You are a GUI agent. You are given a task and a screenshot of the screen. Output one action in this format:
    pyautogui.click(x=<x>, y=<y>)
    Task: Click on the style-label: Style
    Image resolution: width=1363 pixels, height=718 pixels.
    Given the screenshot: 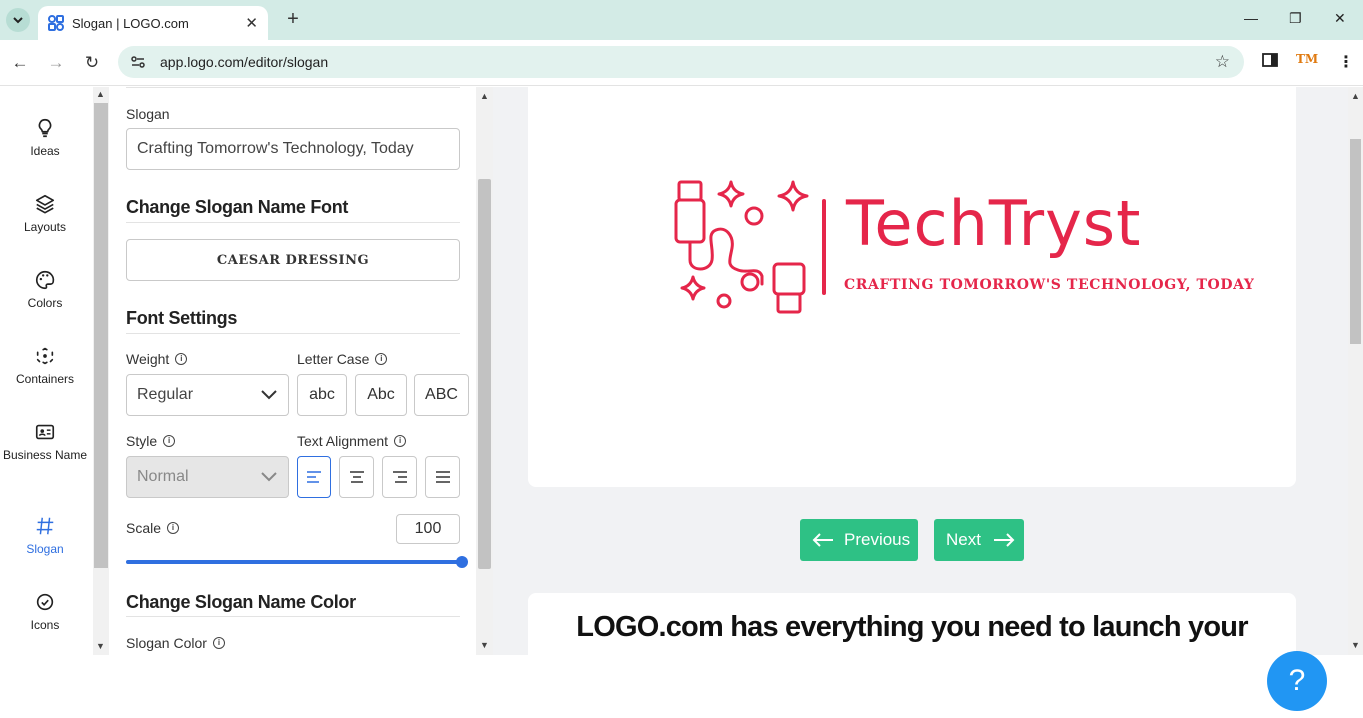 What is the action you would take?
    pyautogui.click(x=142, y=441)
    